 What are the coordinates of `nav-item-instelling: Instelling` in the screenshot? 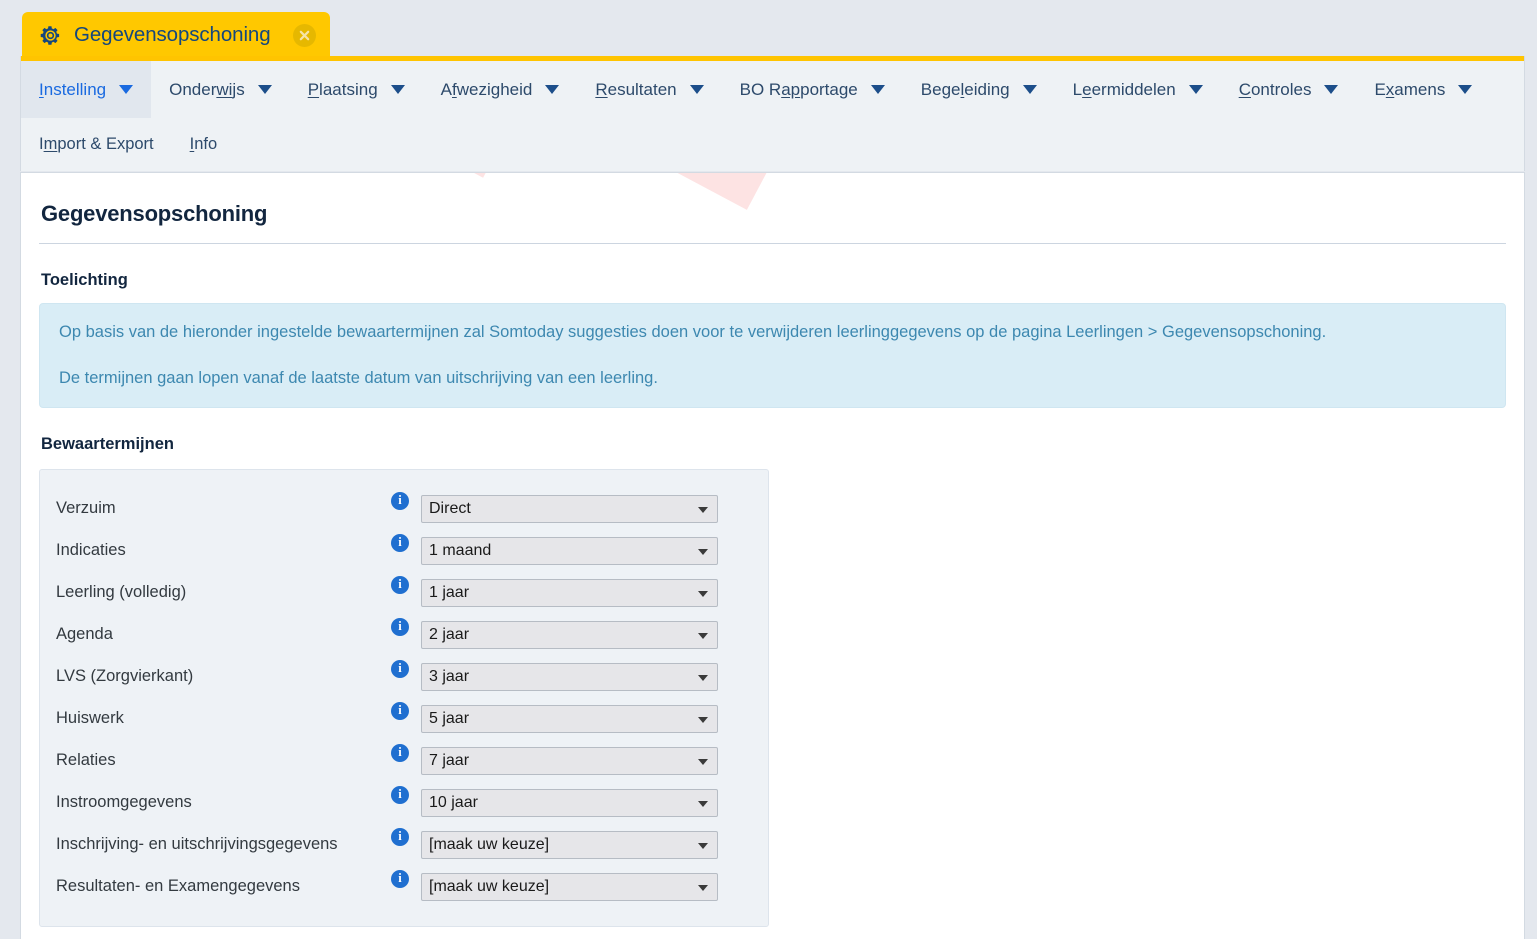 It's located at (86, 89).